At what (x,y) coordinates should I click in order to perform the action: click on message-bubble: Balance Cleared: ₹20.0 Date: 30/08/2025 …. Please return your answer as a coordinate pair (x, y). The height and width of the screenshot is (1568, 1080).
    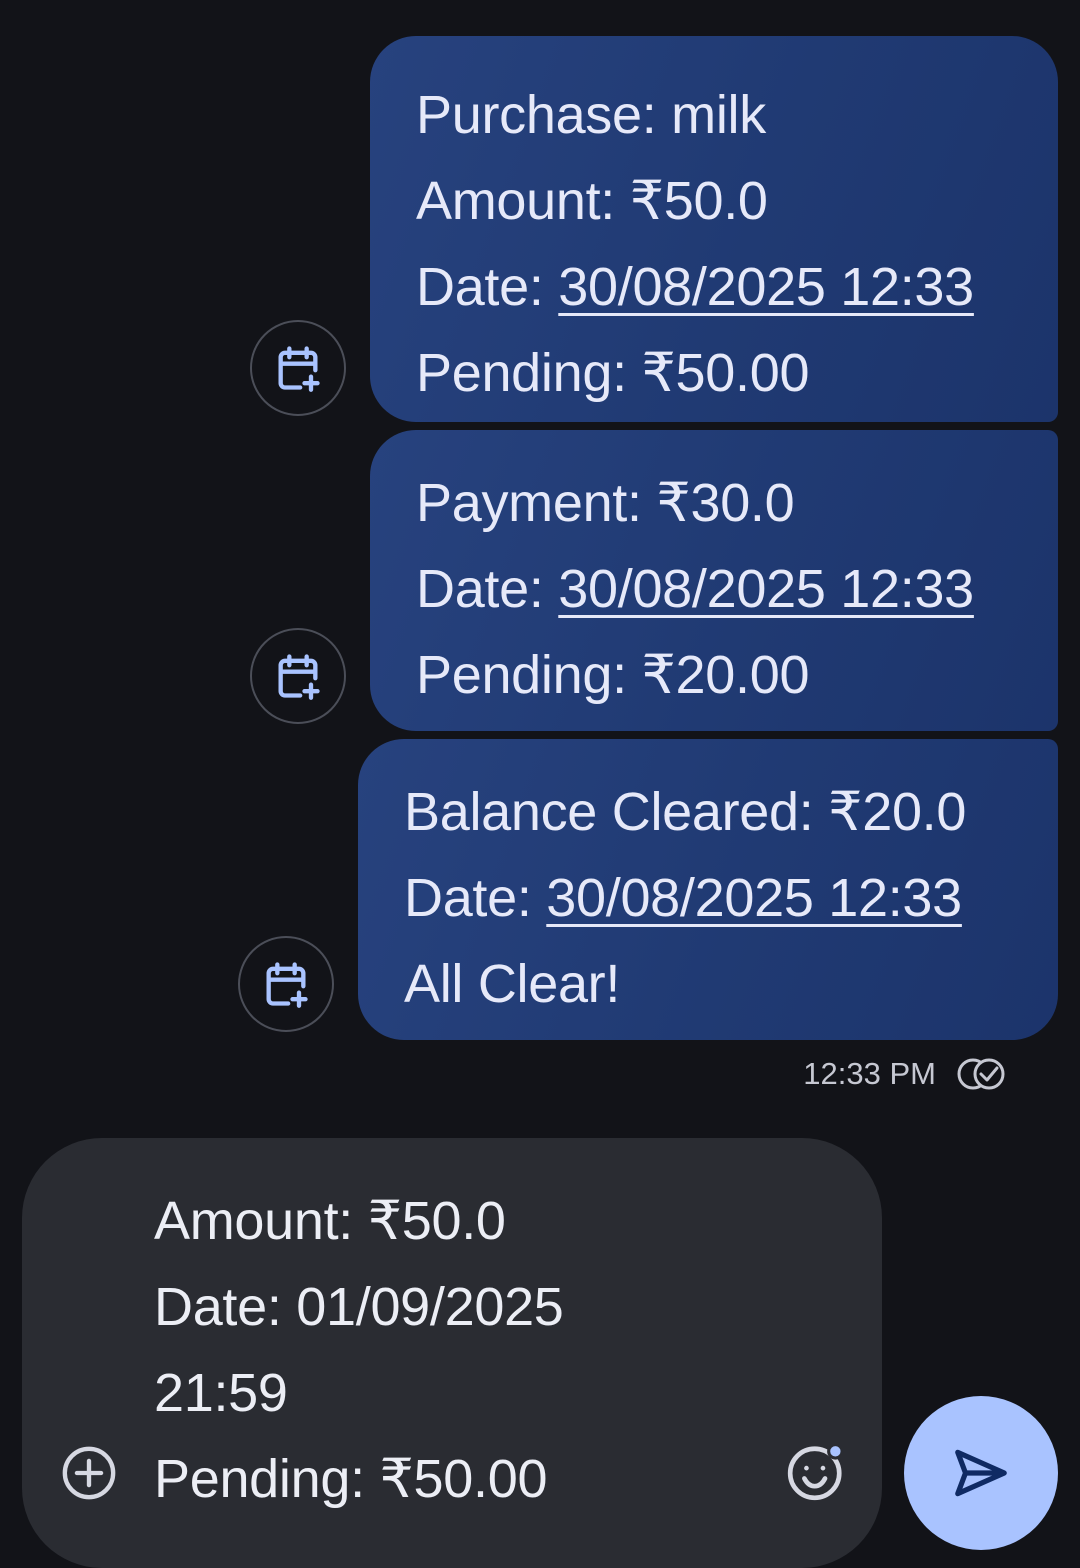
    Looking at the image, I should click on (708, 889).